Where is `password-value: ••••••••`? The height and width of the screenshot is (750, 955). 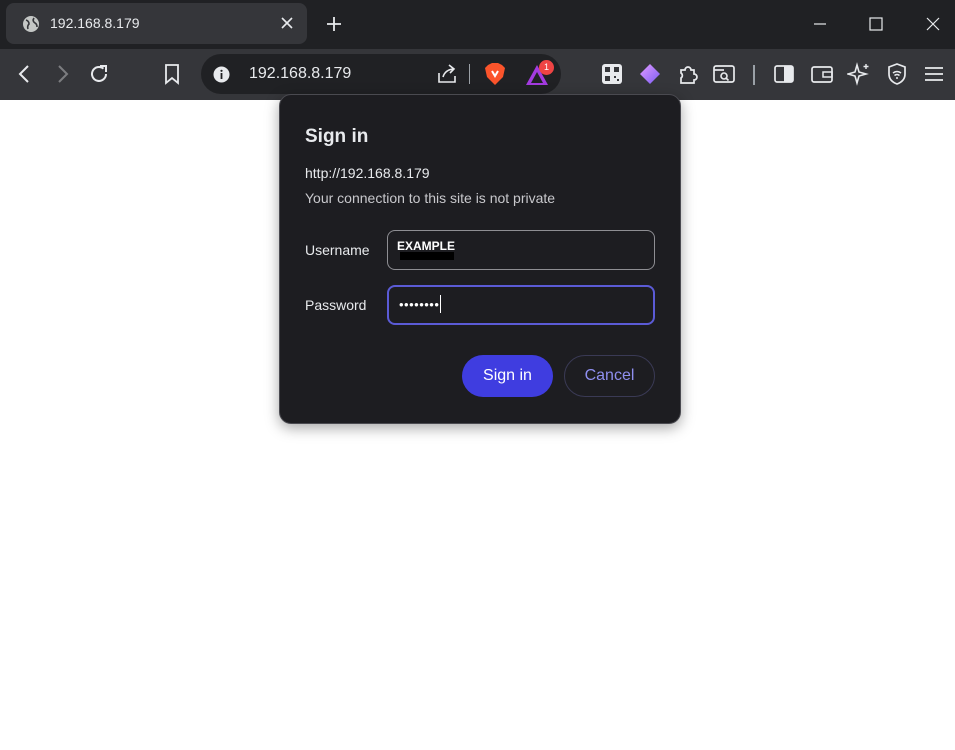 password-value: •••••••• is located at coordinates (420, 304).